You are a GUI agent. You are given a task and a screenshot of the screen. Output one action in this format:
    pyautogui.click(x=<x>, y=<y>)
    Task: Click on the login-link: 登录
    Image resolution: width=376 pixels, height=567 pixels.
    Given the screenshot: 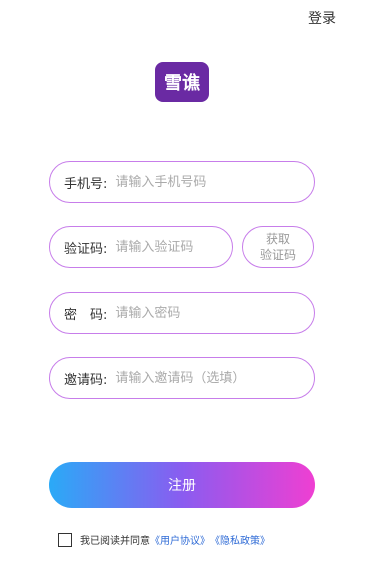 What is the action you would take?
    pyautogui.click(x=322, y=18)
    